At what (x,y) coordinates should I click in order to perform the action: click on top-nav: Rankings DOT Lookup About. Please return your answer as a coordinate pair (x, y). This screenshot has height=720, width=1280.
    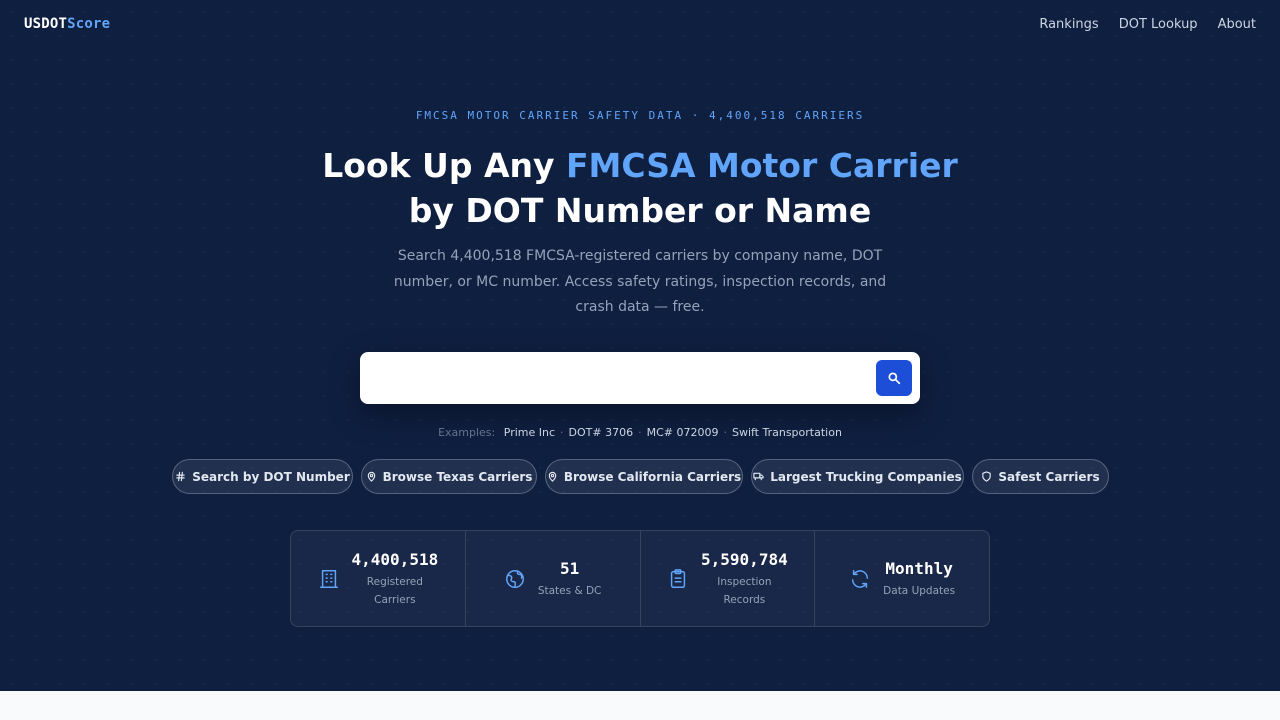
    Looking at the image, I should click on (1147, 24).